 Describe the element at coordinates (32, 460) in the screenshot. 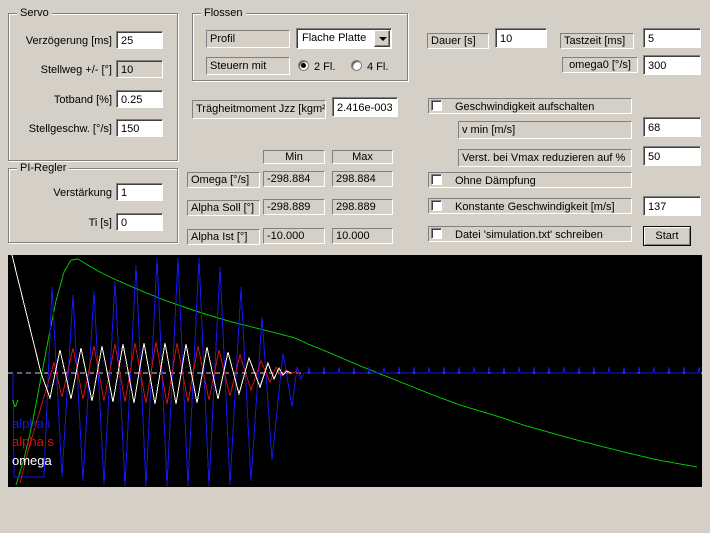

I see `plot-legend-omega: omega` at that location.